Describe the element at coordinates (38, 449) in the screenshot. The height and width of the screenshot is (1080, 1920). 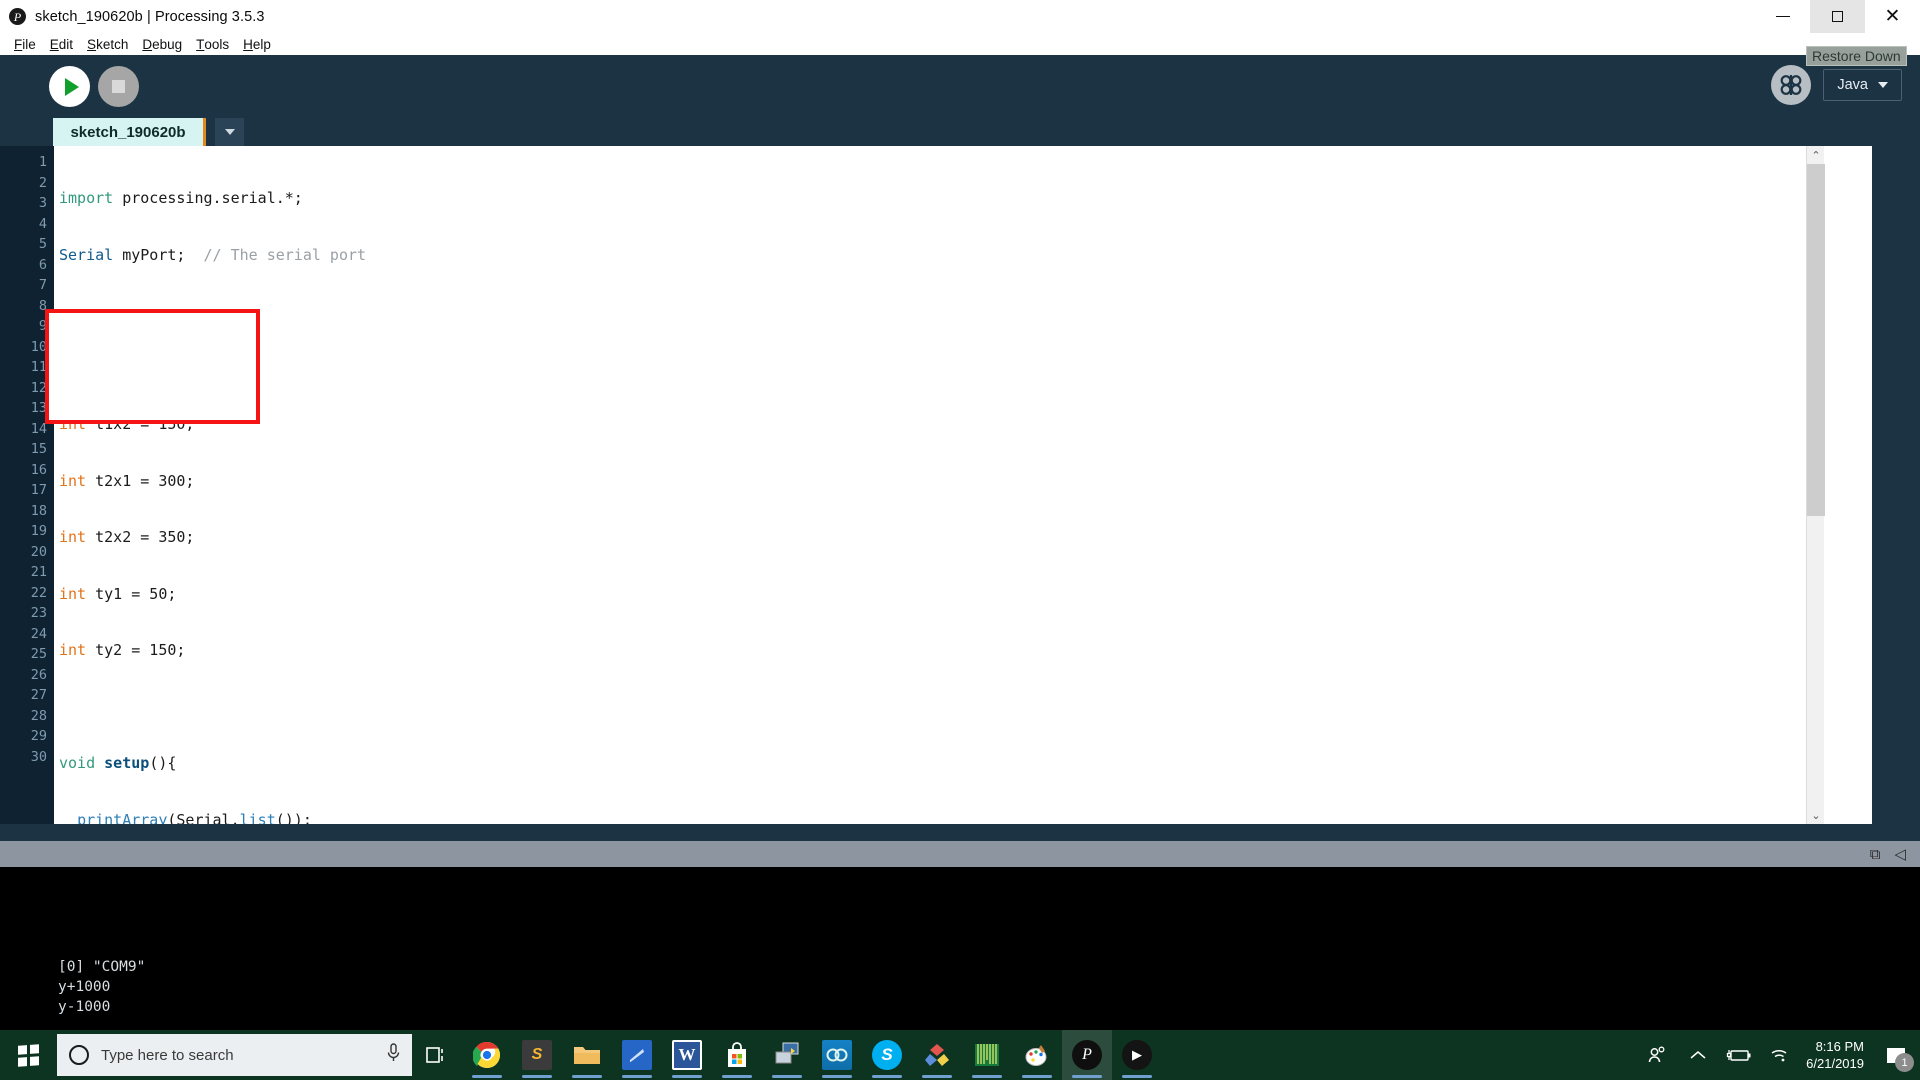
I see `line-number: 15` at that location.